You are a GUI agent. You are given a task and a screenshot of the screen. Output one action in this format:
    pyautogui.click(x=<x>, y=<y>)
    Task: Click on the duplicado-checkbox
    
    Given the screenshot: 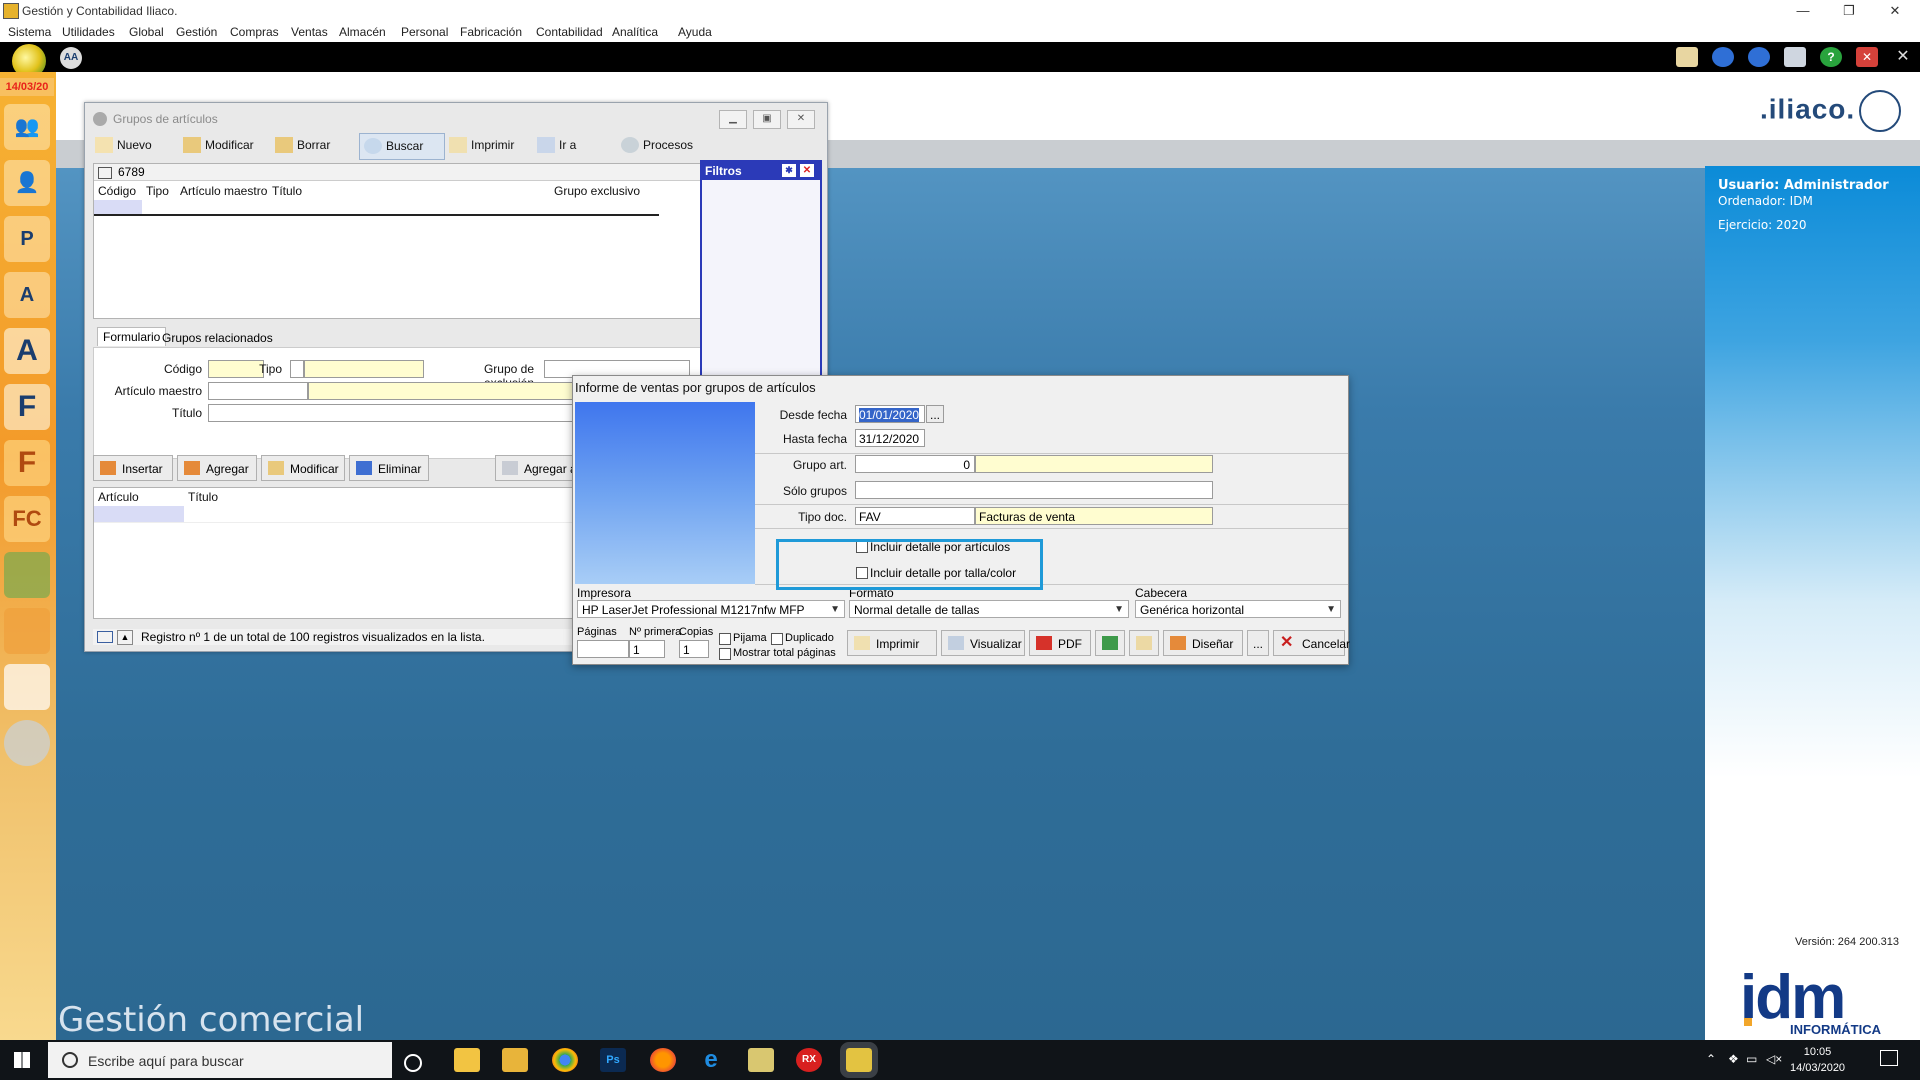 What is the action you would take?
    pyautogui.click(x=777, y=639)
    